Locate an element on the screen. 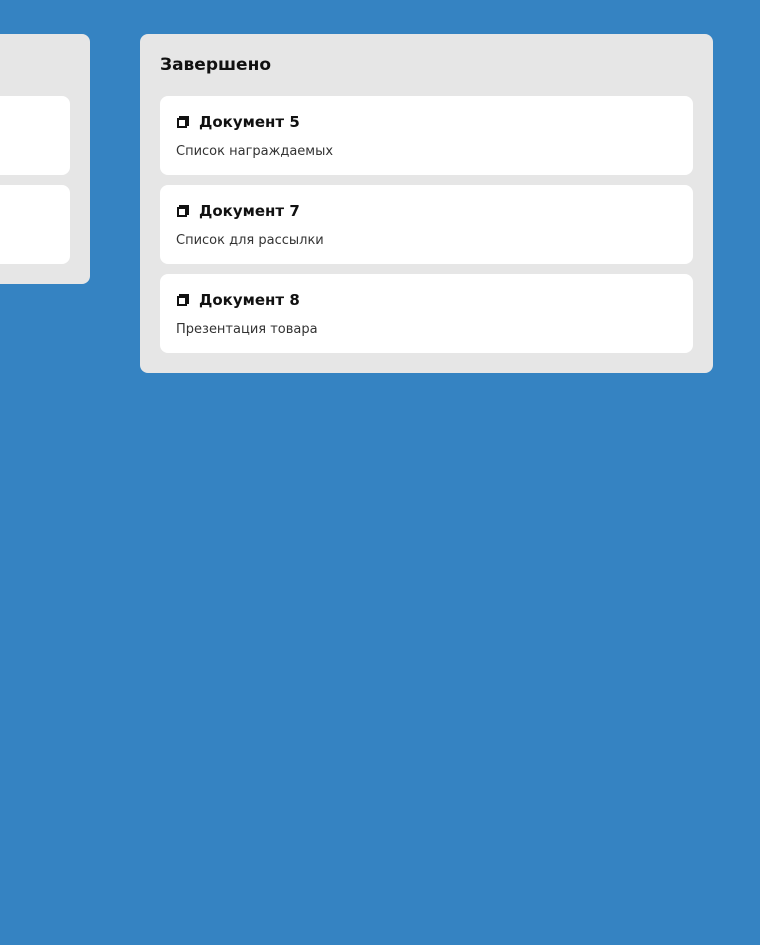 This screenshot has height=945, width=760. card-description: Список награждаемых is located at coordinates (255, 151).